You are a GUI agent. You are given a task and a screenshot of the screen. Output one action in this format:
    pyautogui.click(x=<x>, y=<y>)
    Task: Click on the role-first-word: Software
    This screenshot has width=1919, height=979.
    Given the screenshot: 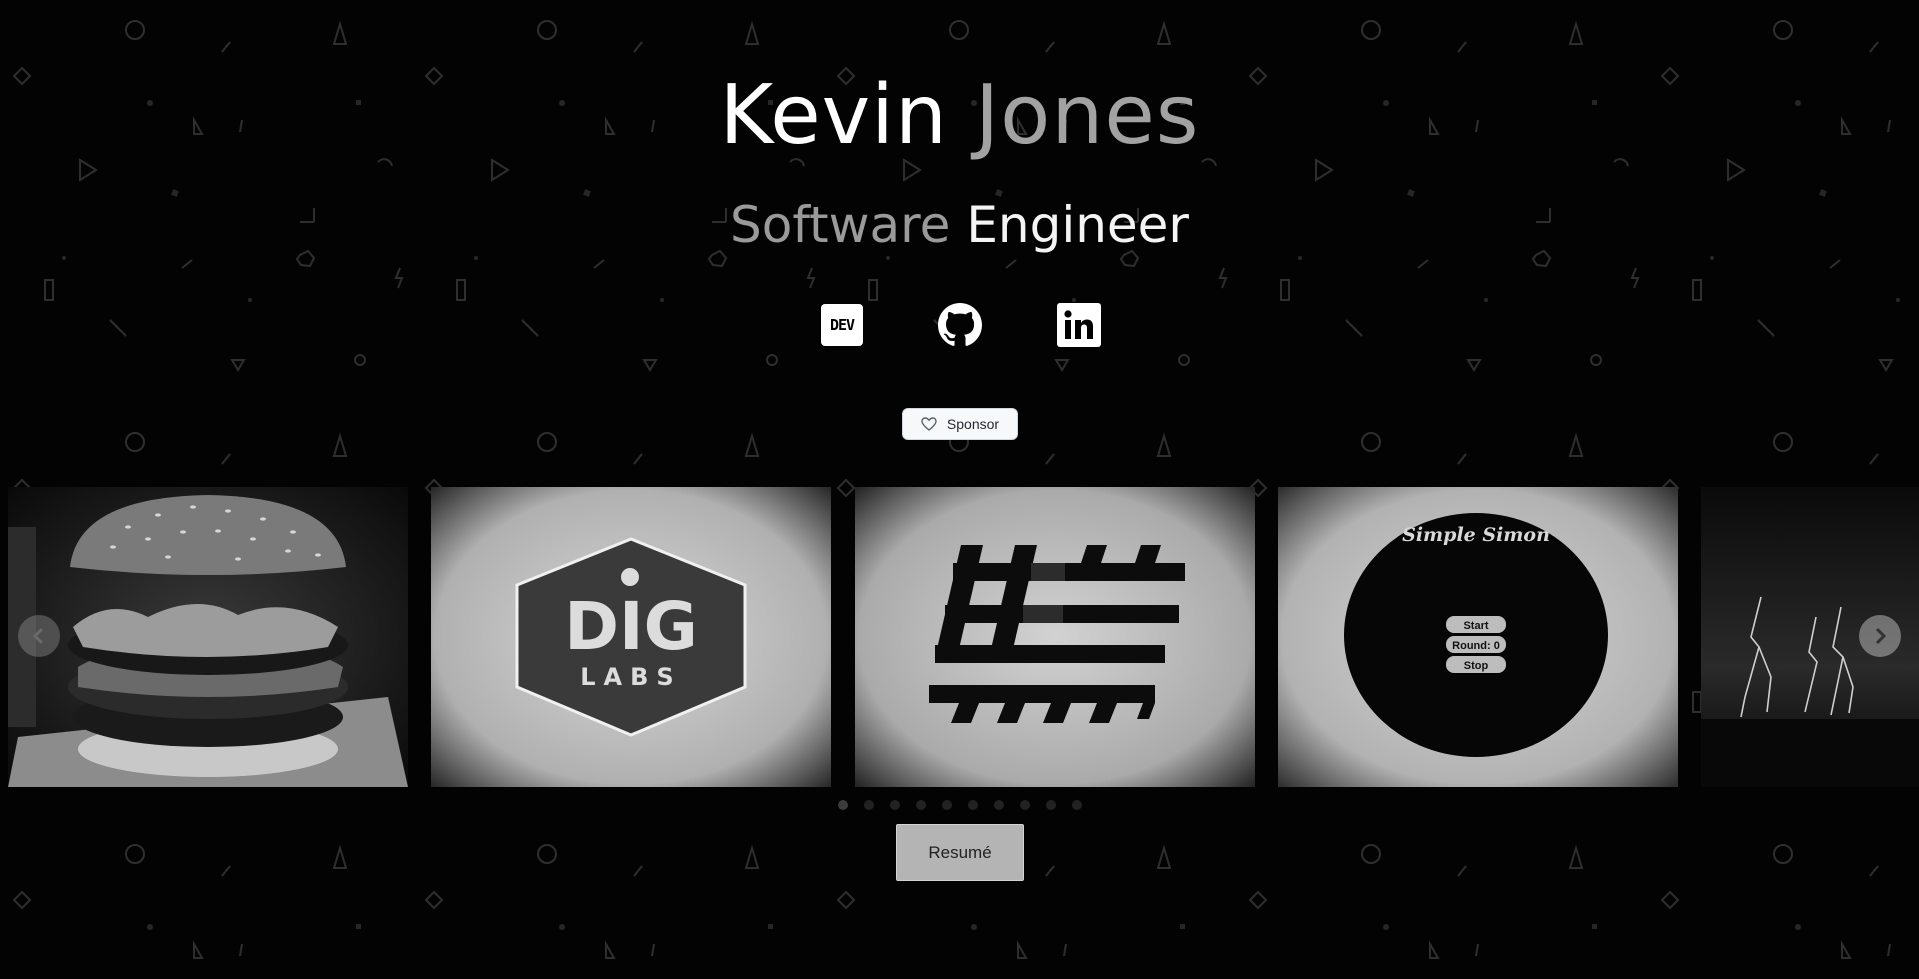 What is the action you would take?
    pyautogui.click(x=840, y=225)
    